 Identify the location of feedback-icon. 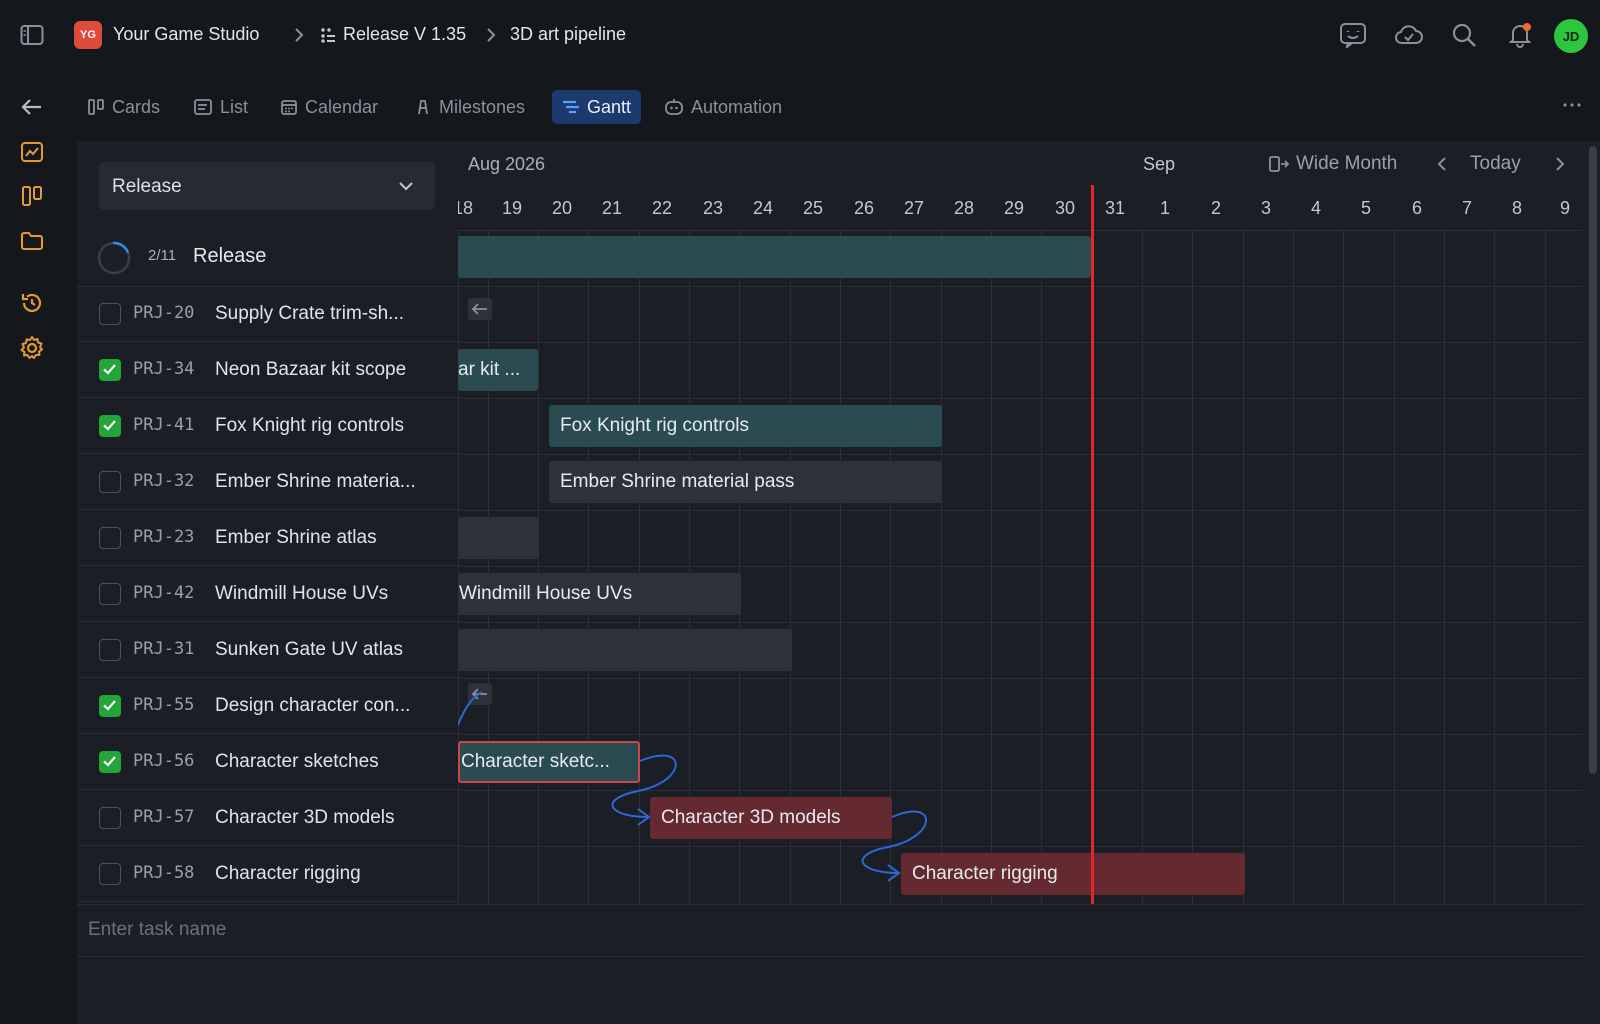
(1353, 35).